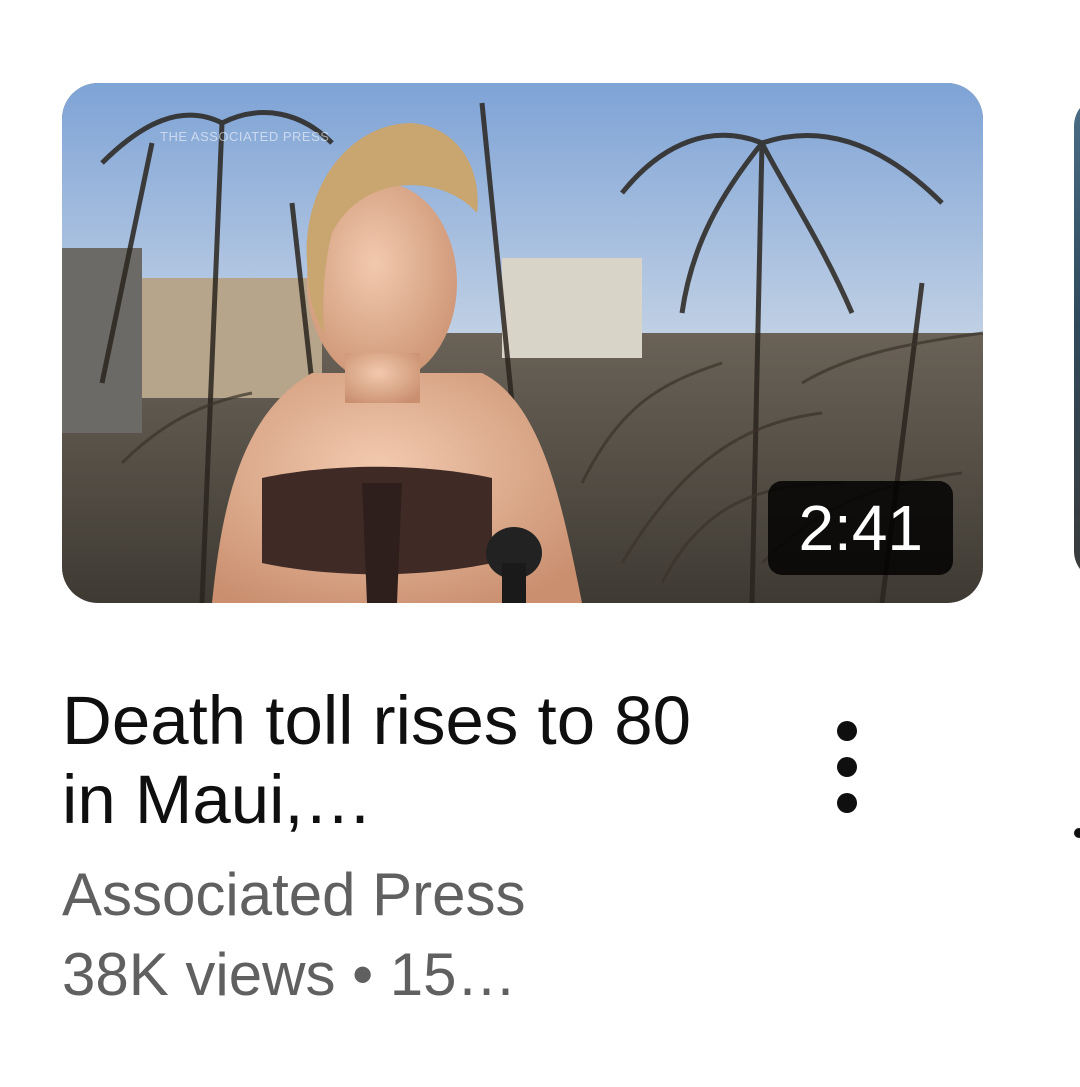 The width and height of the screenshot is (1080, 1087). I want to click on more-vertical-icon, so click(847, 767).